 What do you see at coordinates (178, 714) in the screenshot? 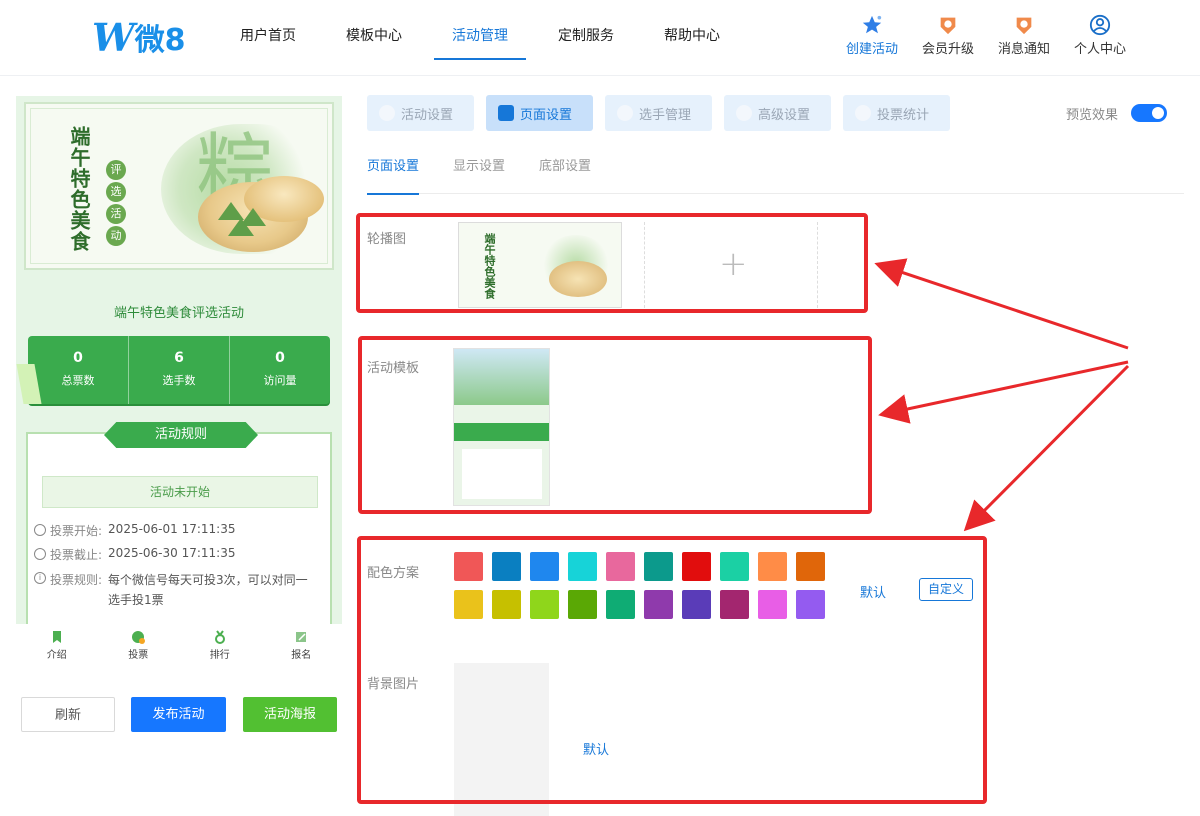
I see `publish-activity-button: 发布活动` at bounding box center [178, 714].